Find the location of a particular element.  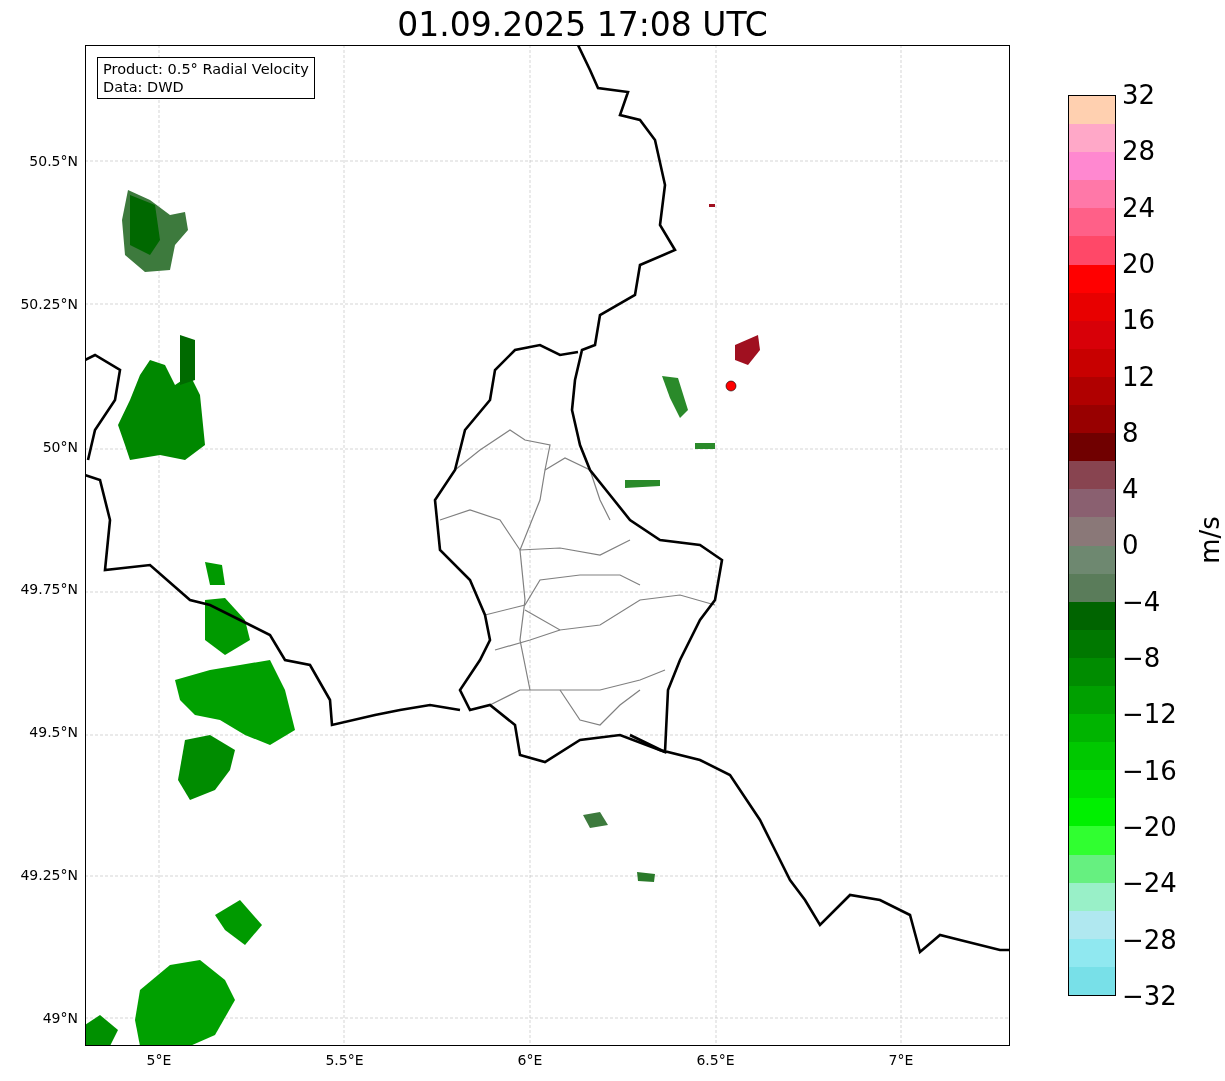

latitude-tick-label: 49°N is located at coordinates (60, 1017).